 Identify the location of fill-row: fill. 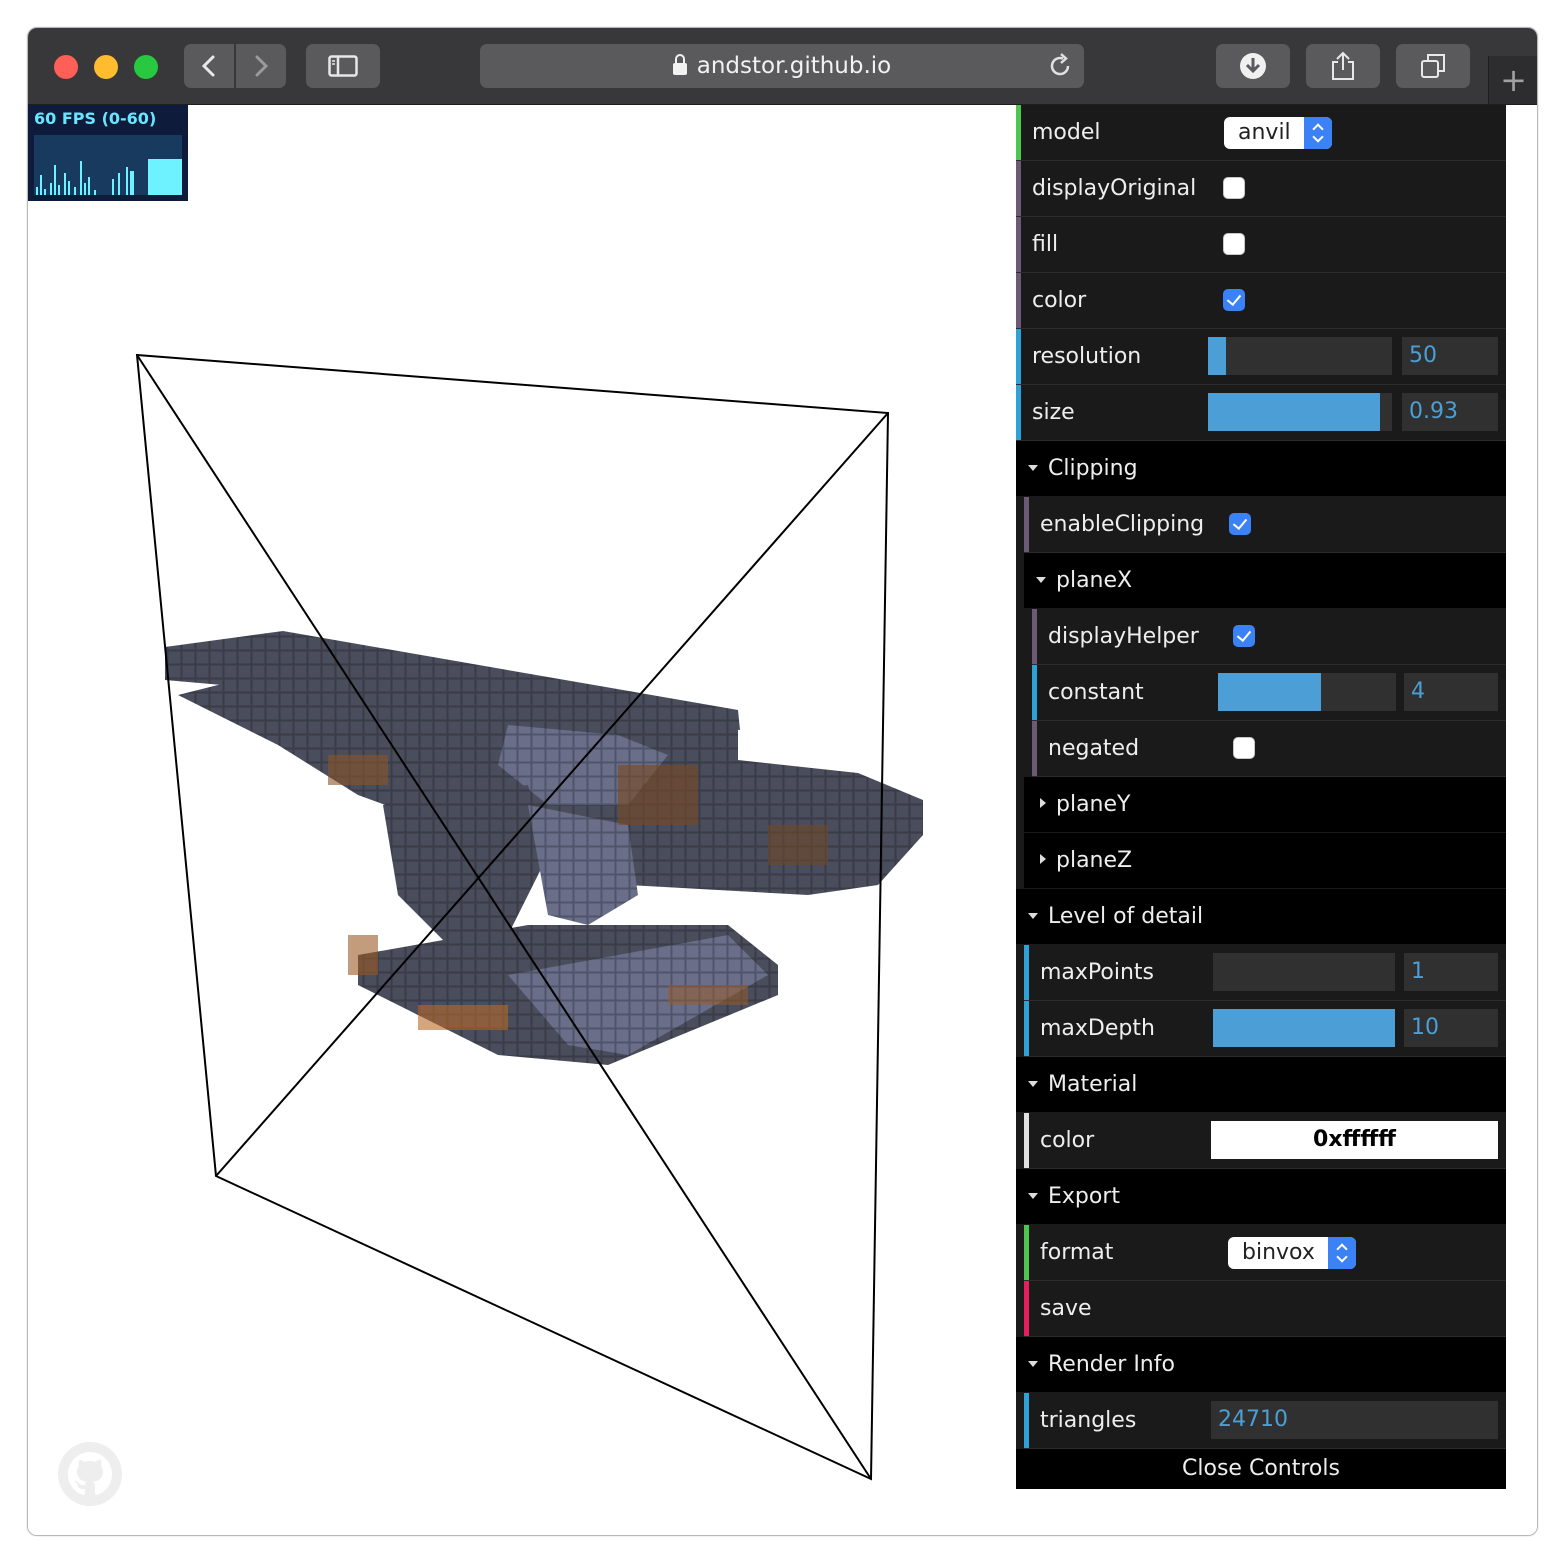
(1261, 245).